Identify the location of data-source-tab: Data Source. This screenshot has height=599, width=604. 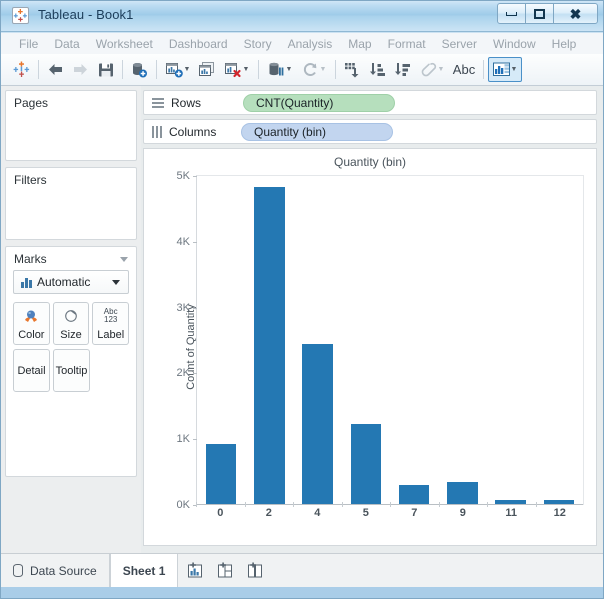
(55, 570).